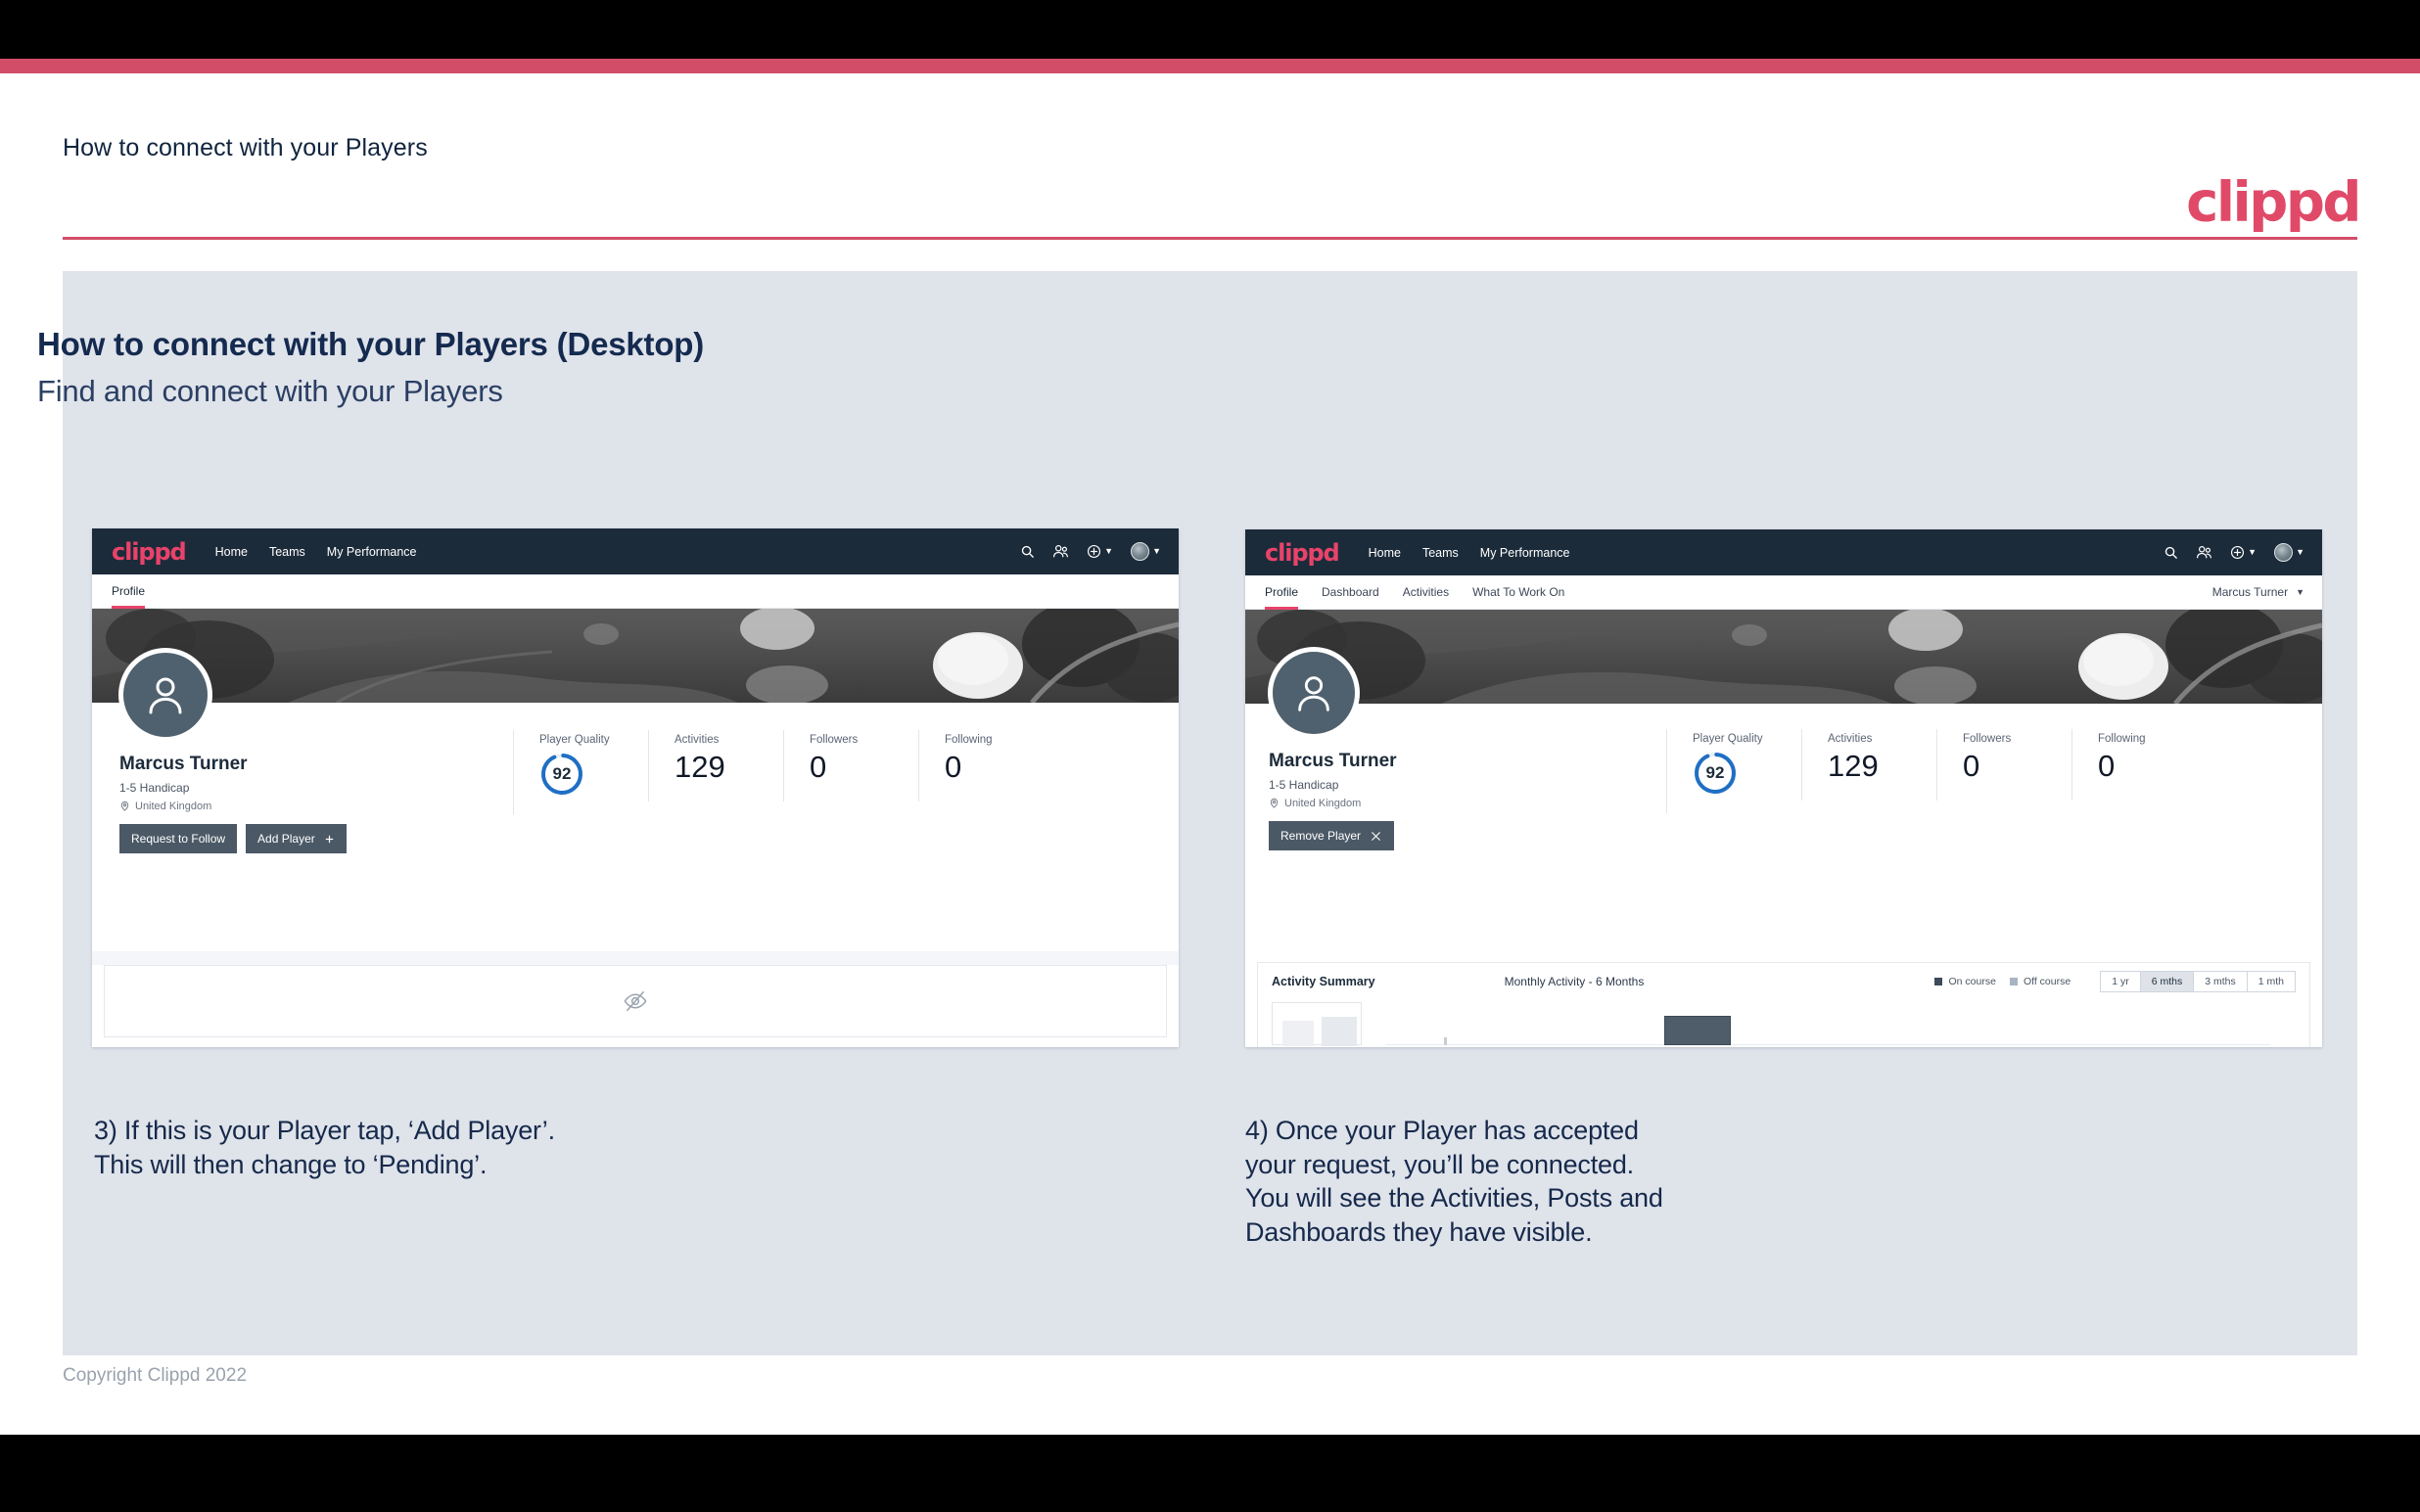 Image resolution: width=2420 pixels, height=1512 pixels. What do you see at coordinates (985, 766) in the screenshot?
I see `stat-following: Following 0` at bounding box center [985, 766].